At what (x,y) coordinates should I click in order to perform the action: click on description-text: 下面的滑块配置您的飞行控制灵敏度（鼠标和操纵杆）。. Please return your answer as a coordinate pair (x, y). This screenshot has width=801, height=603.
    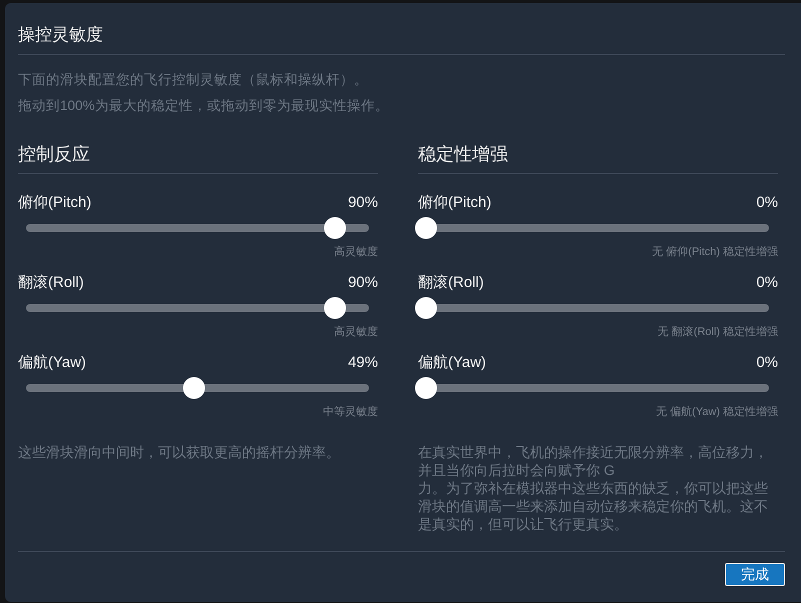
    Looking at the image, I should click on (193, 80).